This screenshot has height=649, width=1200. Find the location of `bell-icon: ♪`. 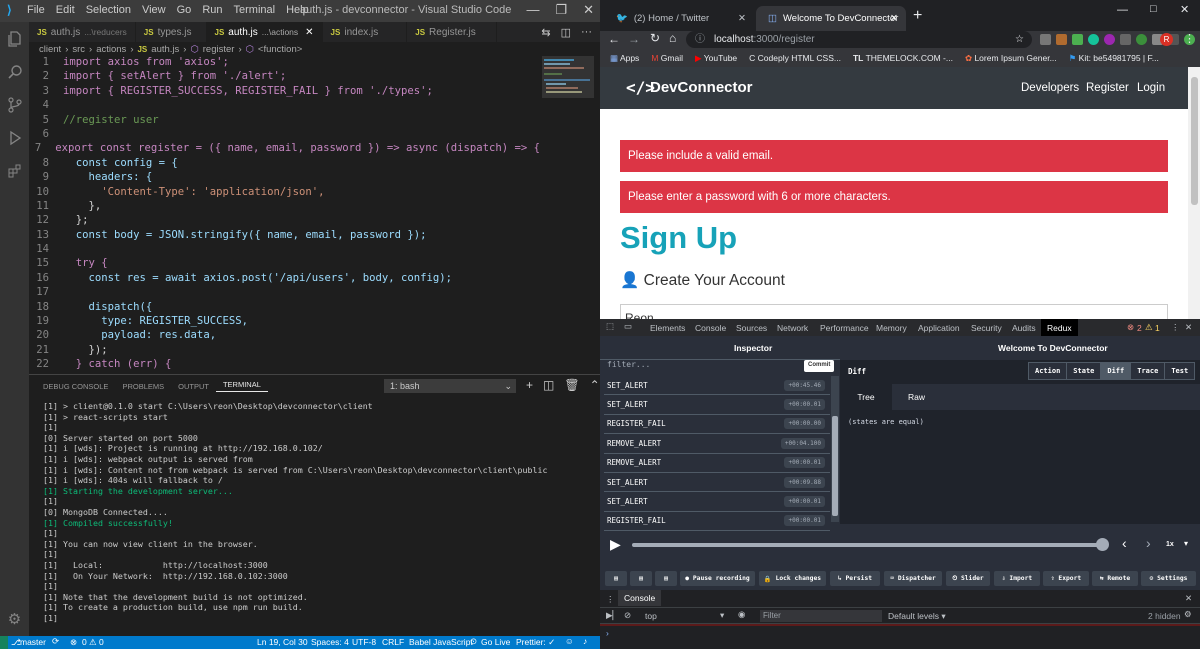

bell-icon: ♪ is located at coordinates (585, 641).